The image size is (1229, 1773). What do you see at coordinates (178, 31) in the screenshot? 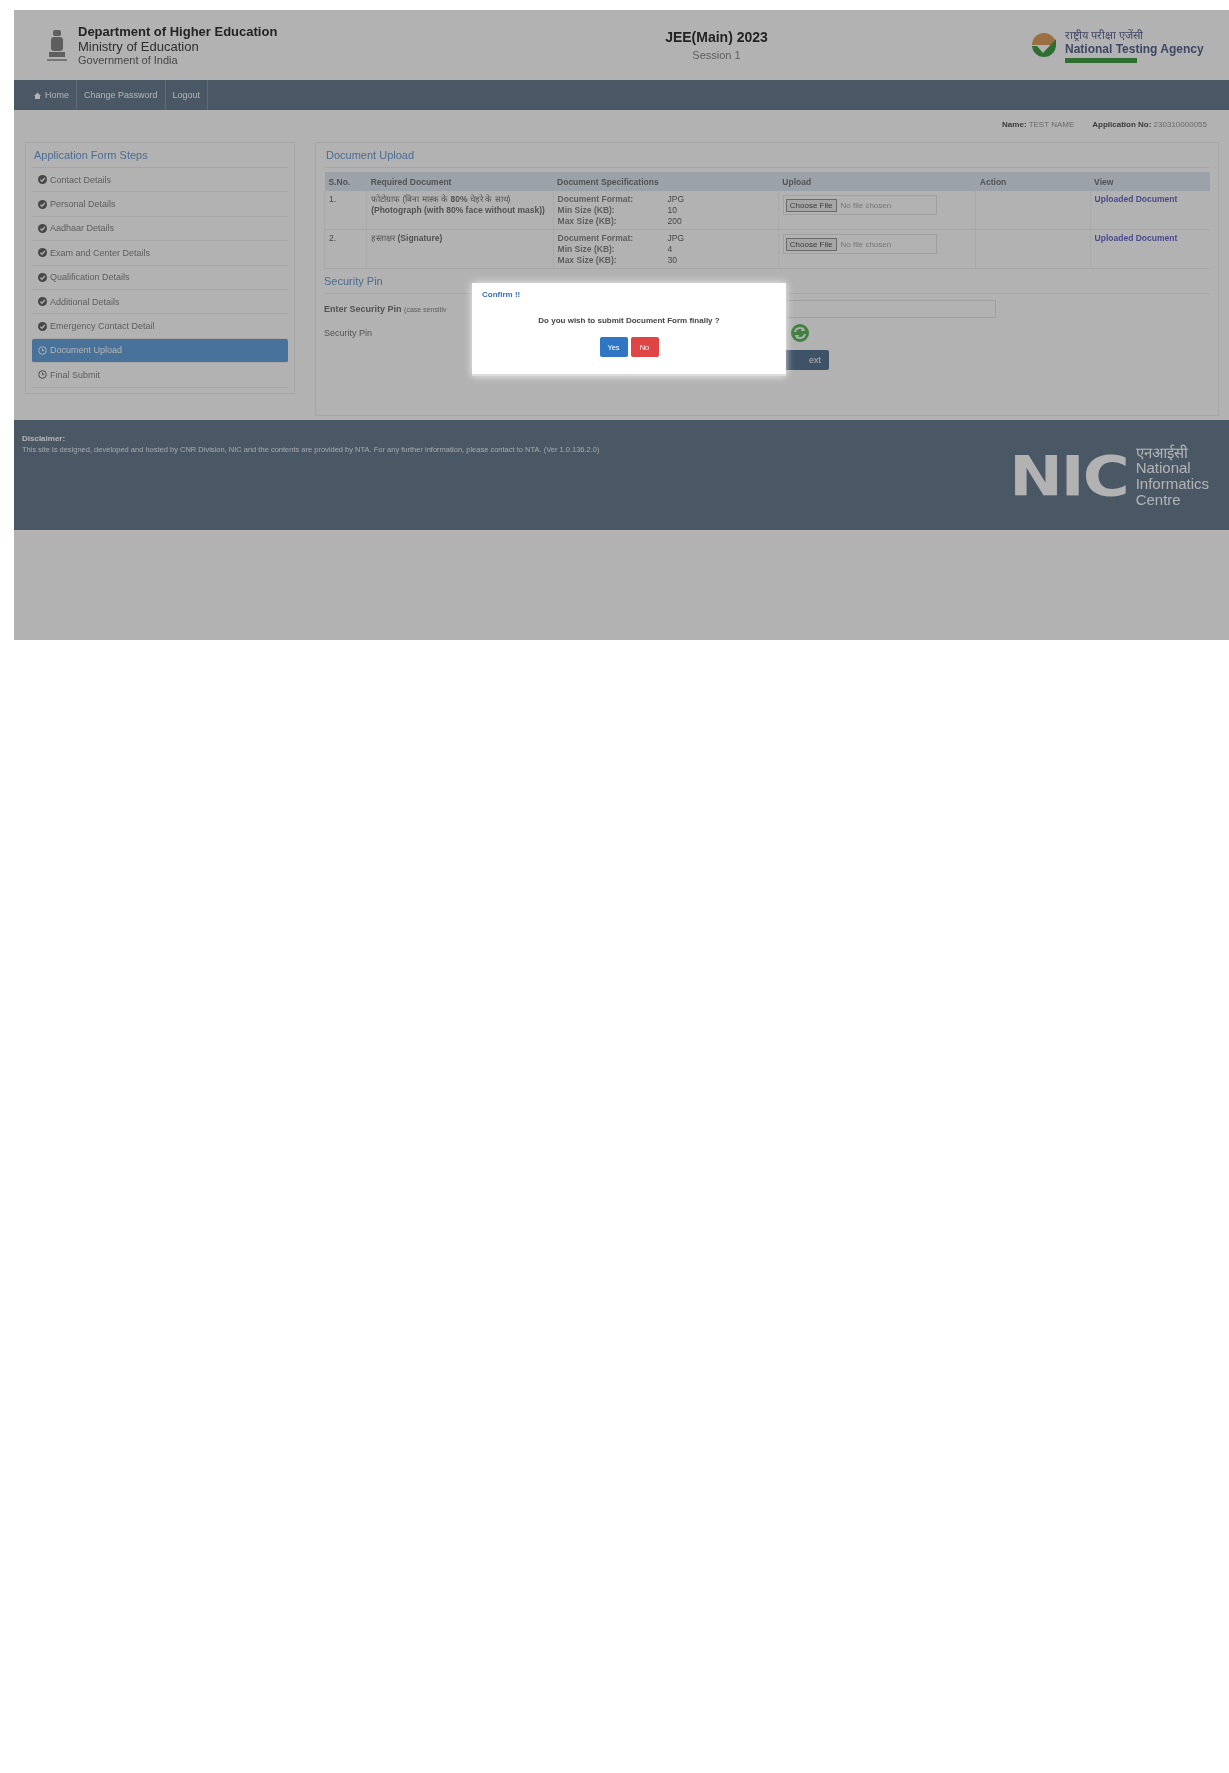
I see `department-title: Department of Higher Education` at bounding box center [178, 31].